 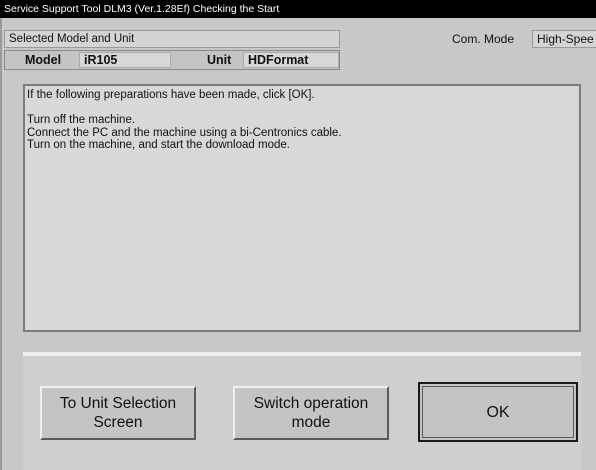 I want to click on message-line: Turn off the machine., so click(x=81, y=120).